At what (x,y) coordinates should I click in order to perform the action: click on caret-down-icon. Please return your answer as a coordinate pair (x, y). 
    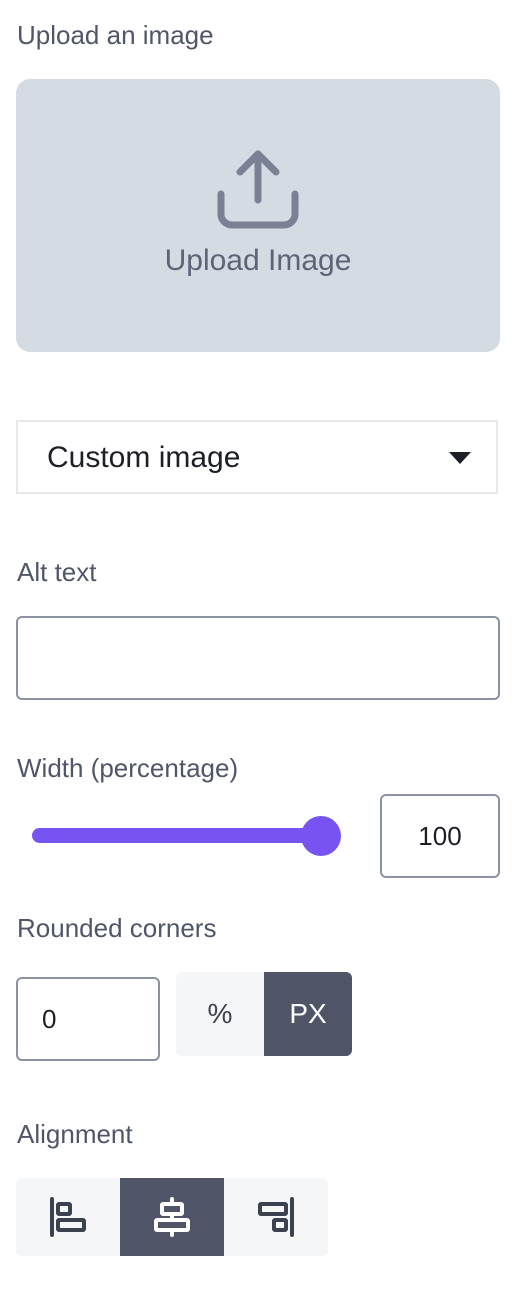
    Looking at the image, I should click on (460, 458).